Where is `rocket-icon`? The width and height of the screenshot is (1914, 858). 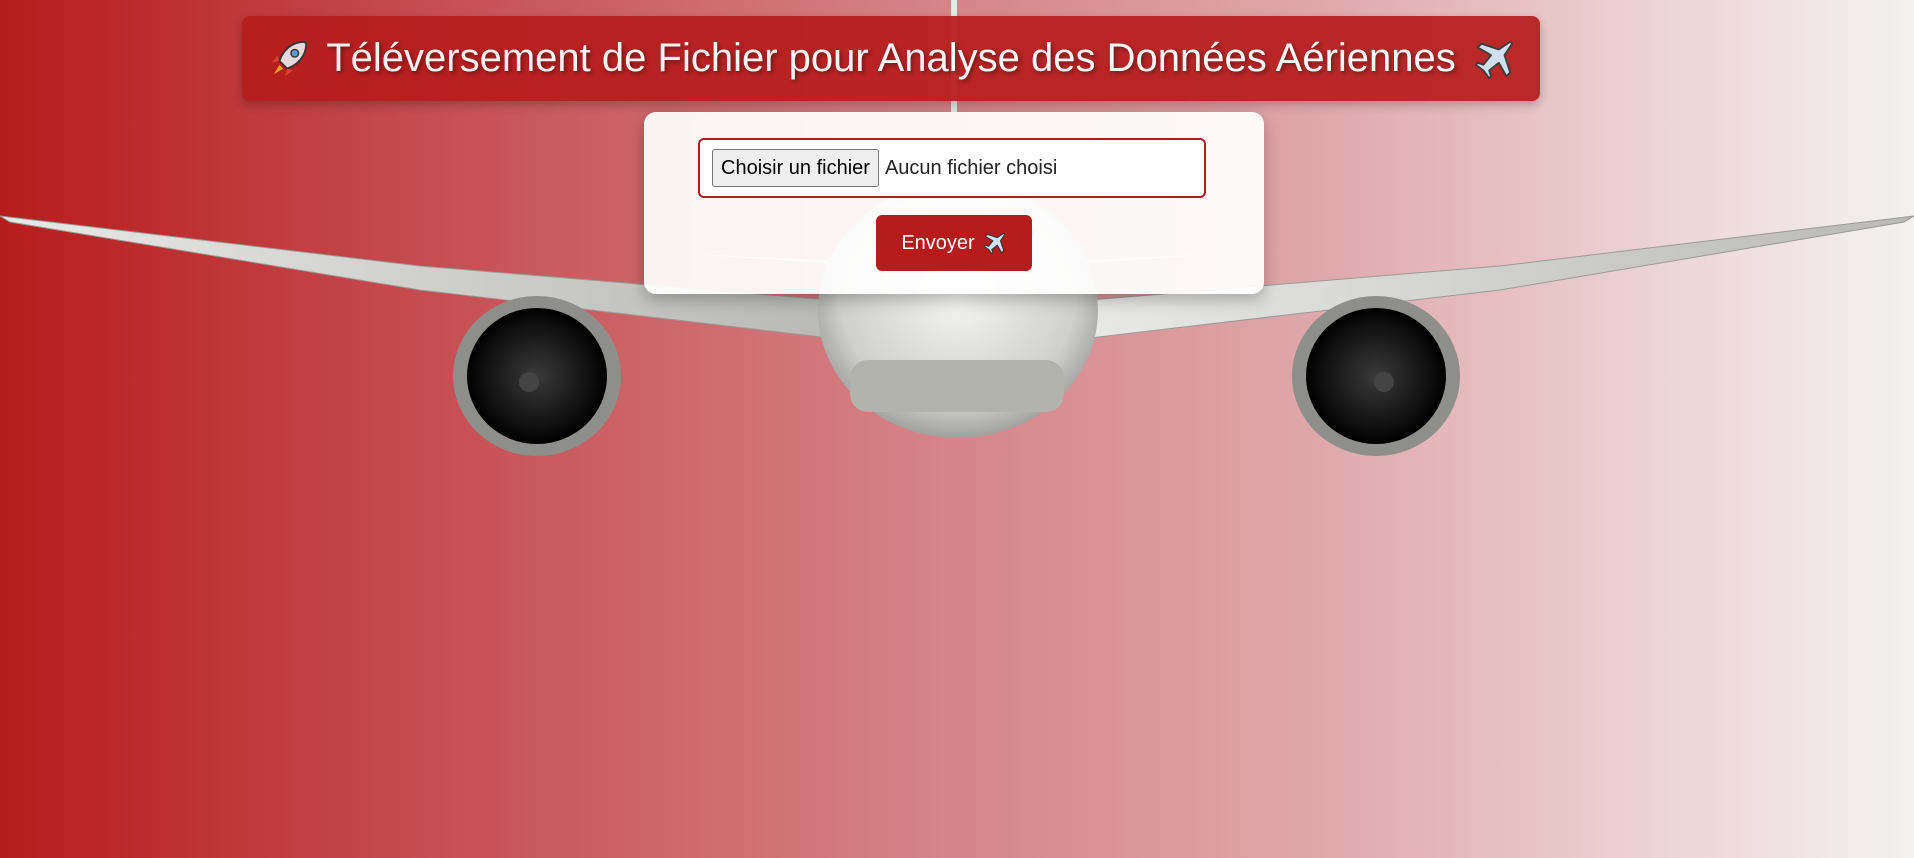
rocket-icon is located at coordinates (289, 58).